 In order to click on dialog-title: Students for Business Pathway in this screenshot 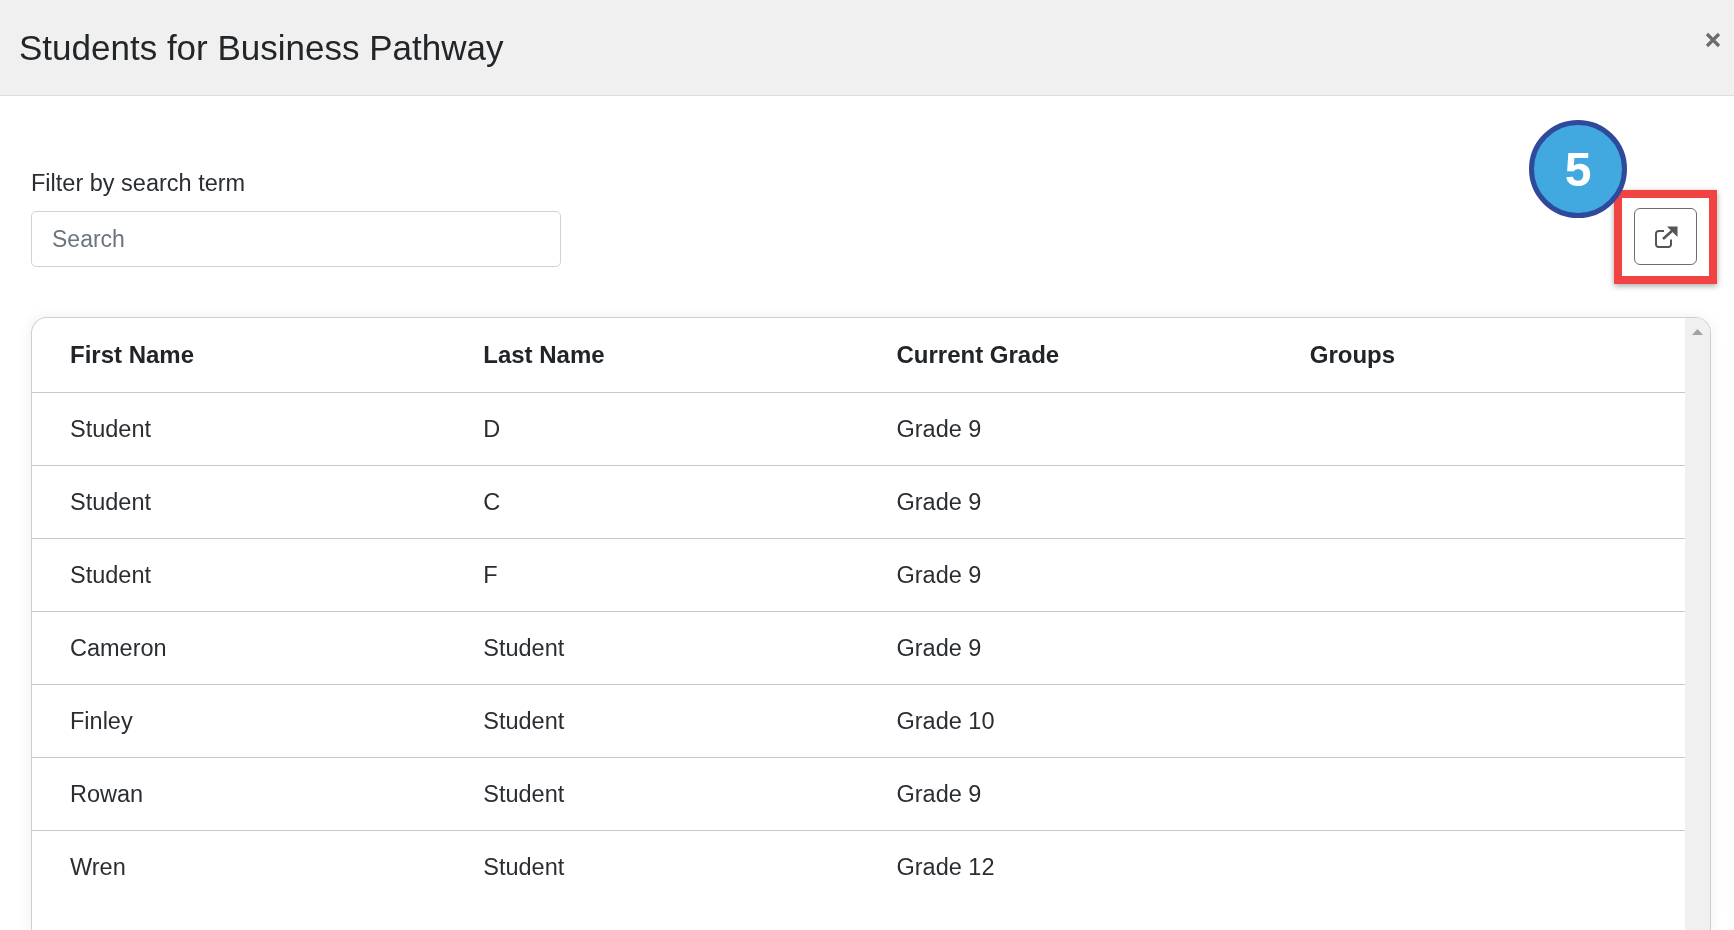, I will do `click(261, 47)`.